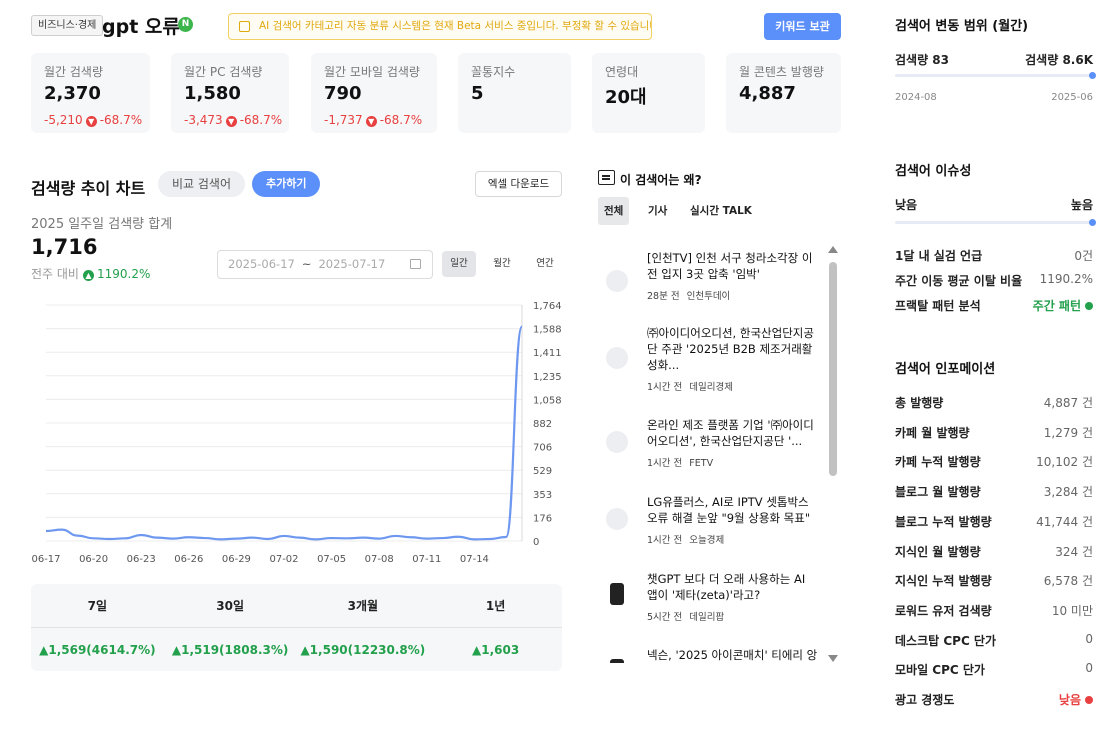  I want to click on stat-card-monthly: 월간 검색량 2,370 -5,210 ▼ -68.7%, so click(90, 93).